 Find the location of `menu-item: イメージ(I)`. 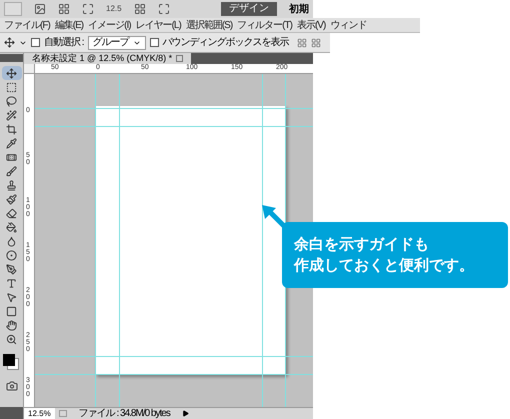

menu-item: イメージ(I) is located at coordinates (109, 25).